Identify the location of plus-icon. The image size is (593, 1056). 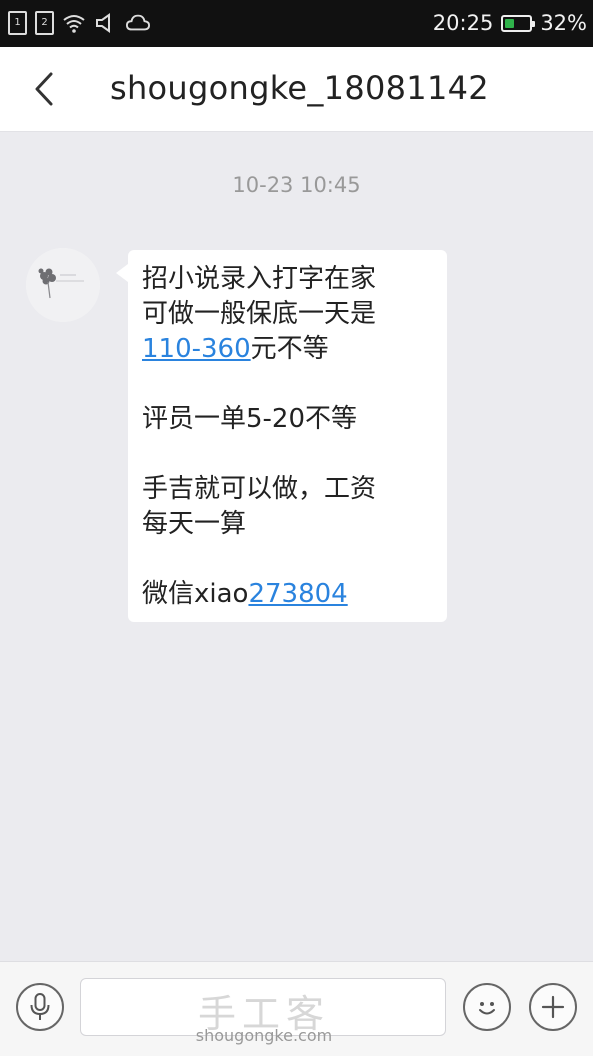
(553, 1007).